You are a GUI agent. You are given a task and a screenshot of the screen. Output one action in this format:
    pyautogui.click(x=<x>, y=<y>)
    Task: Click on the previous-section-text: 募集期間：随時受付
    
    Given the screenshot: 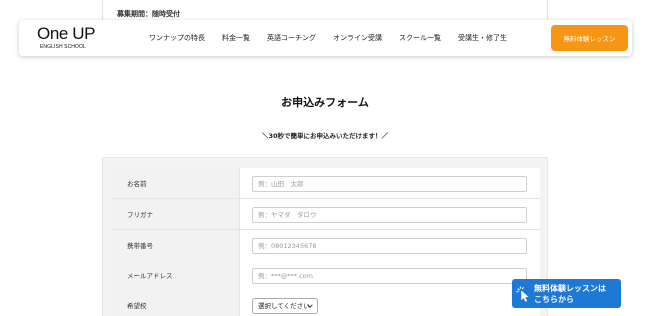 What is the action you would take?
    pyautogui.click(x=148, y=14)
    